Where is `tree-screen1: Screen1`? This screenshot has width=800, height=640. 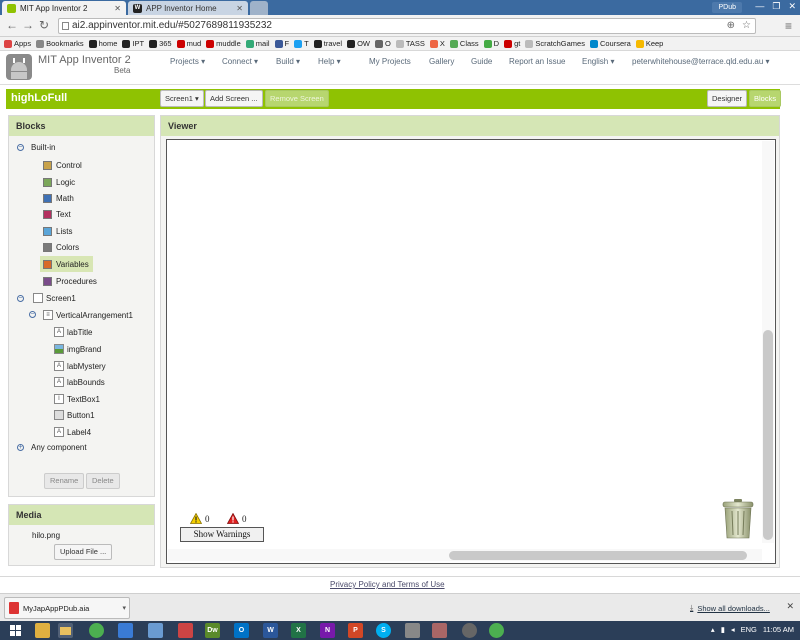 tree-screen1: Screen1 is located at coordinates (54, 298).